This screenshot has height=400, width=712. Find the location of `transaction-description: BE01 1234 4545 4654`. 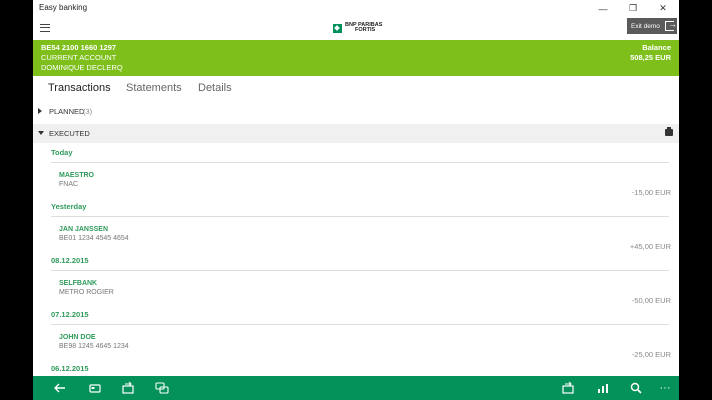

transaction-description: BE01 1234 4545 4654 is located at coordinates (94, 238).